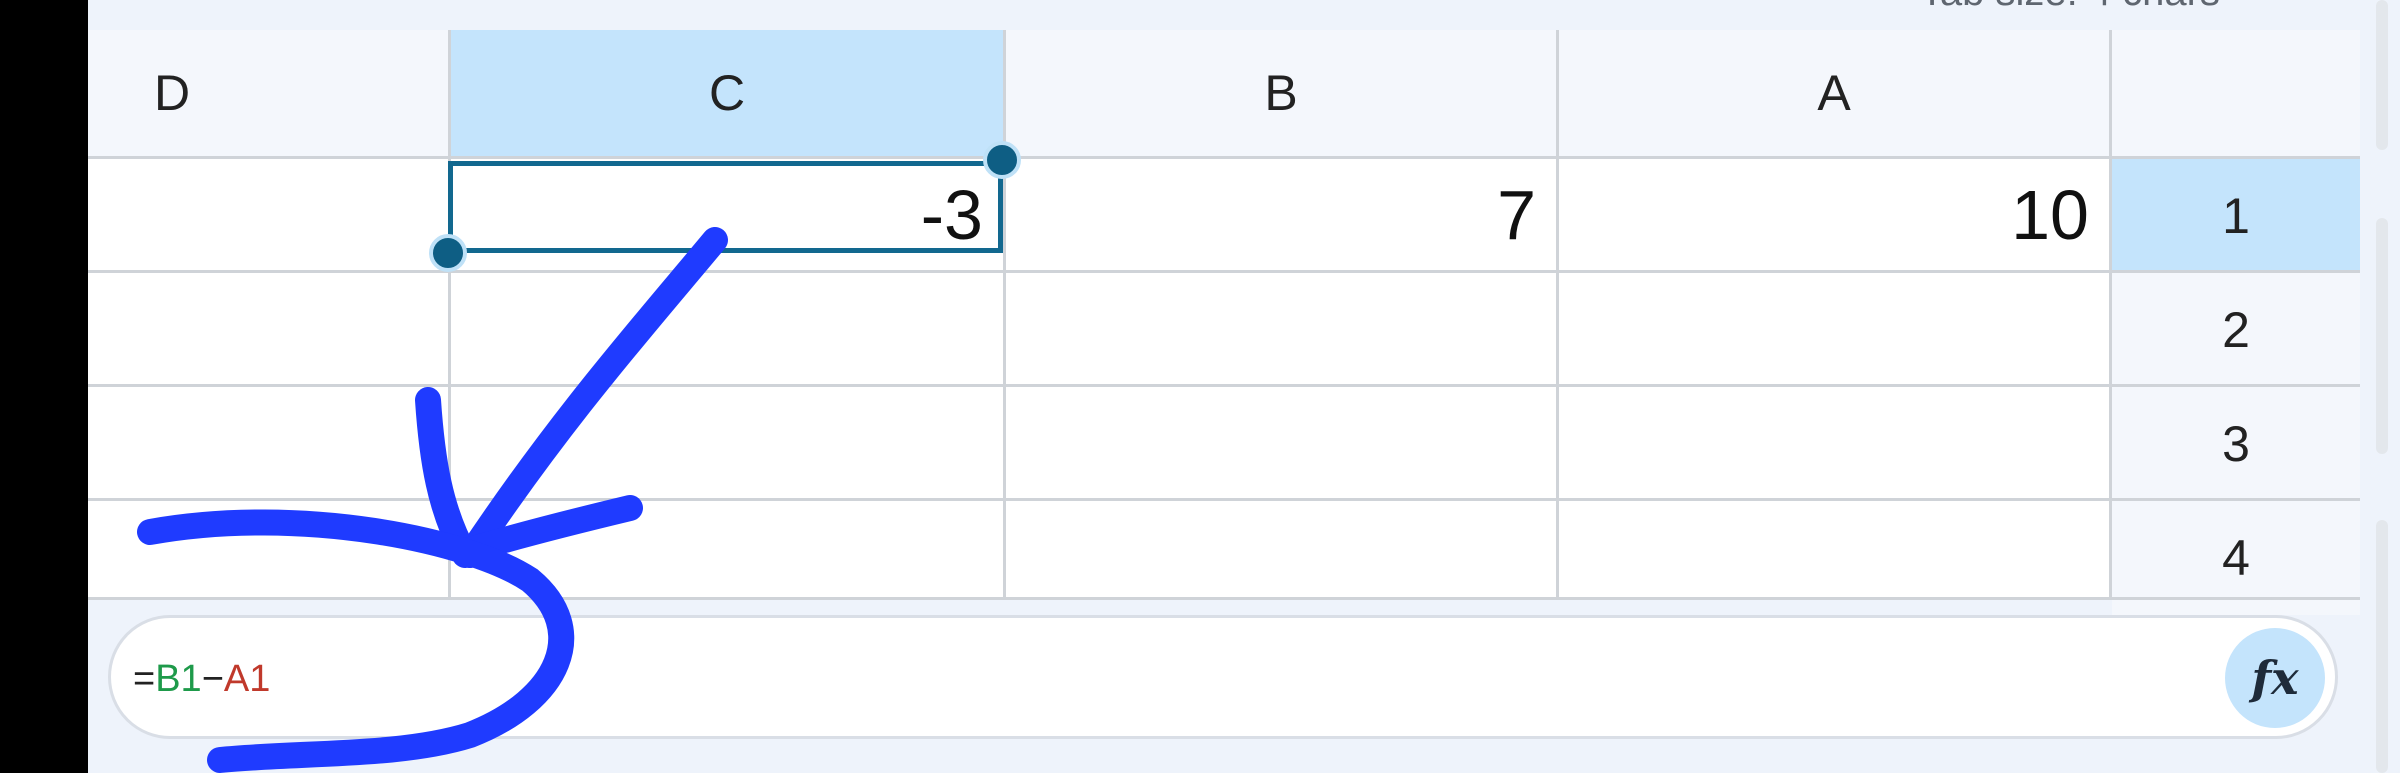 The image size is (2400, 773). I want to click on formula-ref-a1: A1, so click(247, 679).